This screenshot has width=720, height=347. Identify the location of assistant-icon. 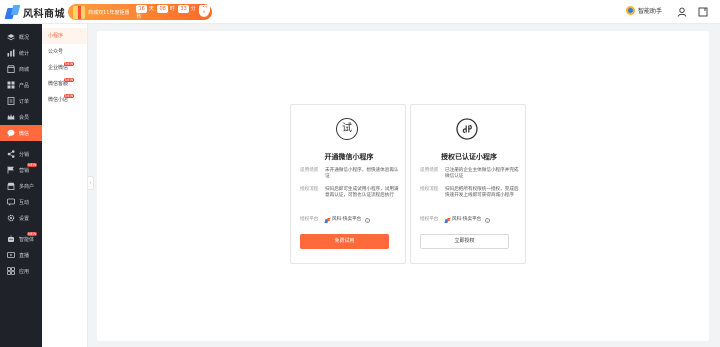
(630, 10).